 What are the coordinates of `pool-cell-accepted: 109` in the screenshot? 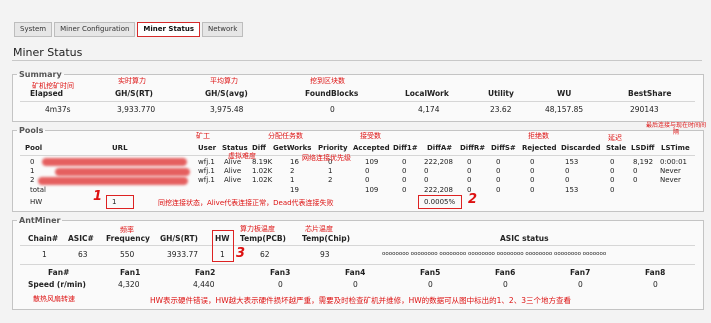 It's located at (372, 162).